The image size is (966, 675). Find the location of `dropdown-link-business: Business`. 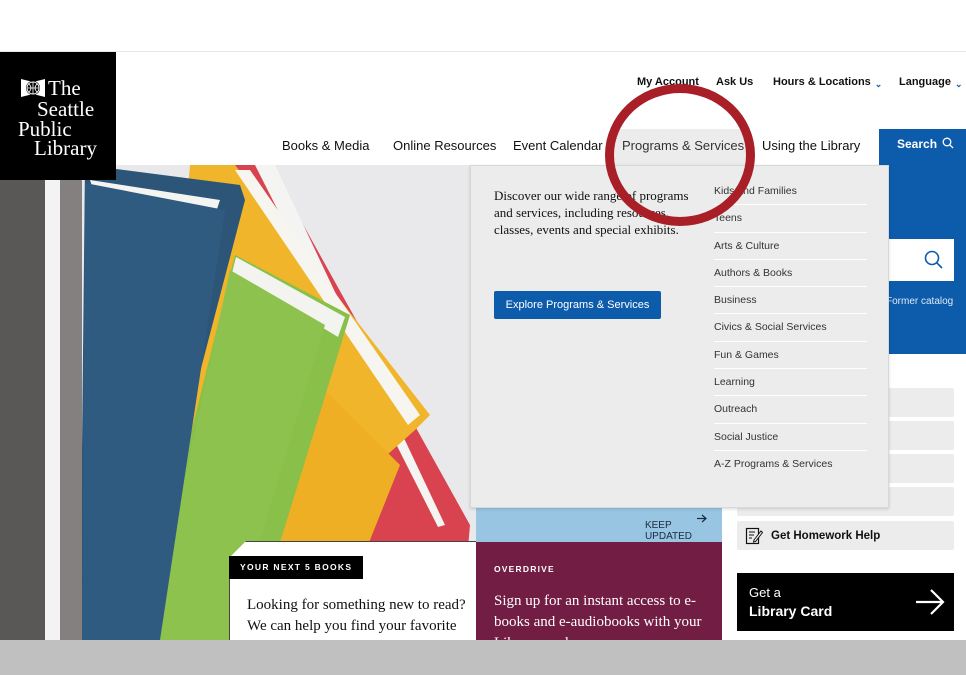

dropdown-link-business: Business is located at coordinates (790, 301).